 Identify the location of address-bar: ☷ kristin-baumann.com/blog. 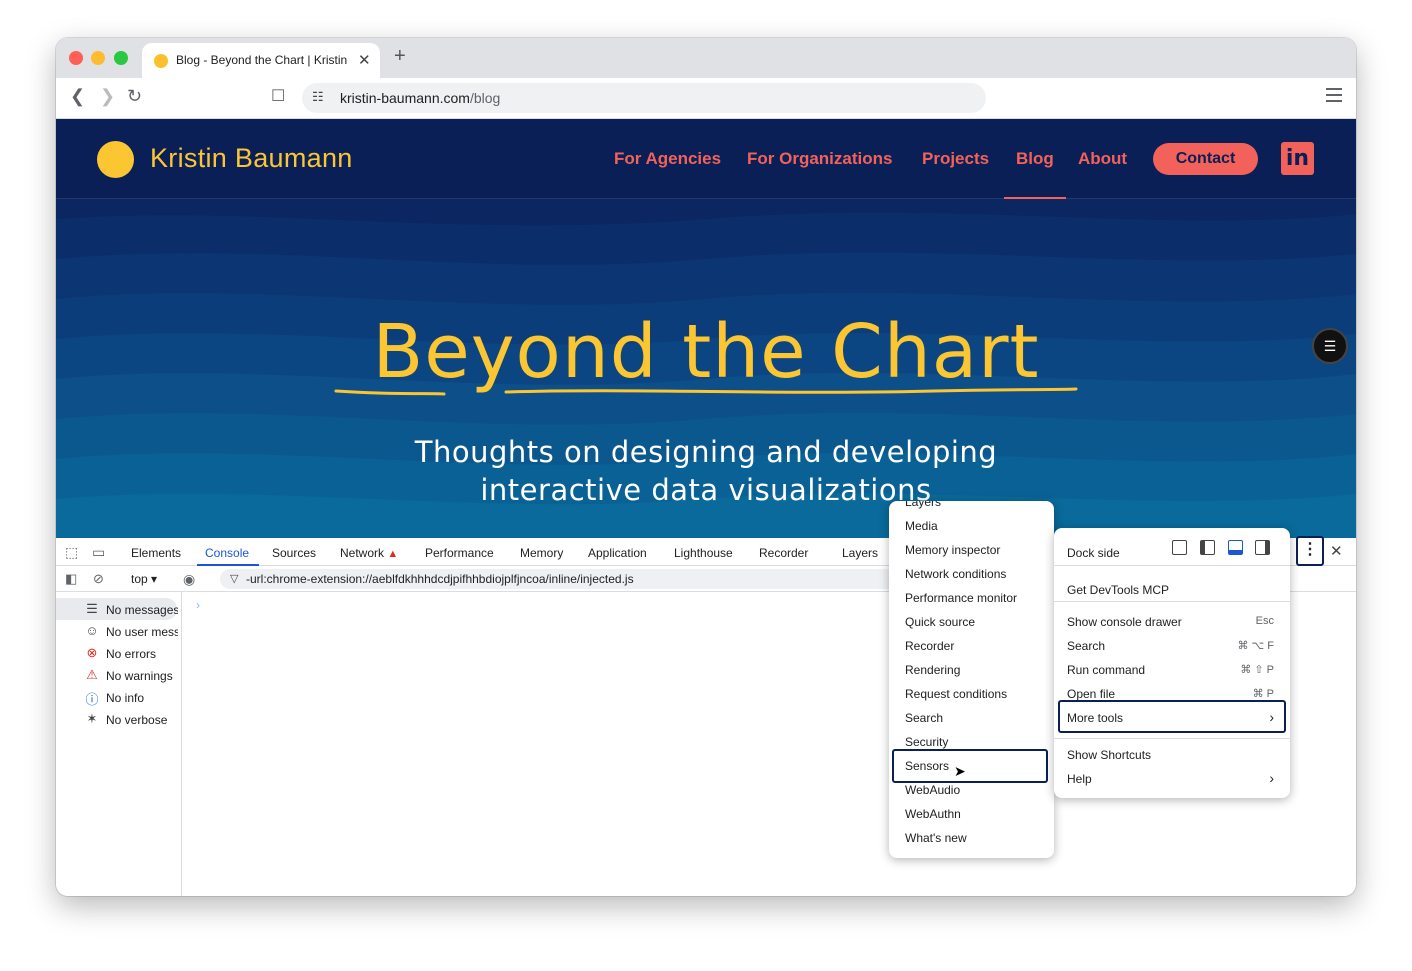
(644, 98).